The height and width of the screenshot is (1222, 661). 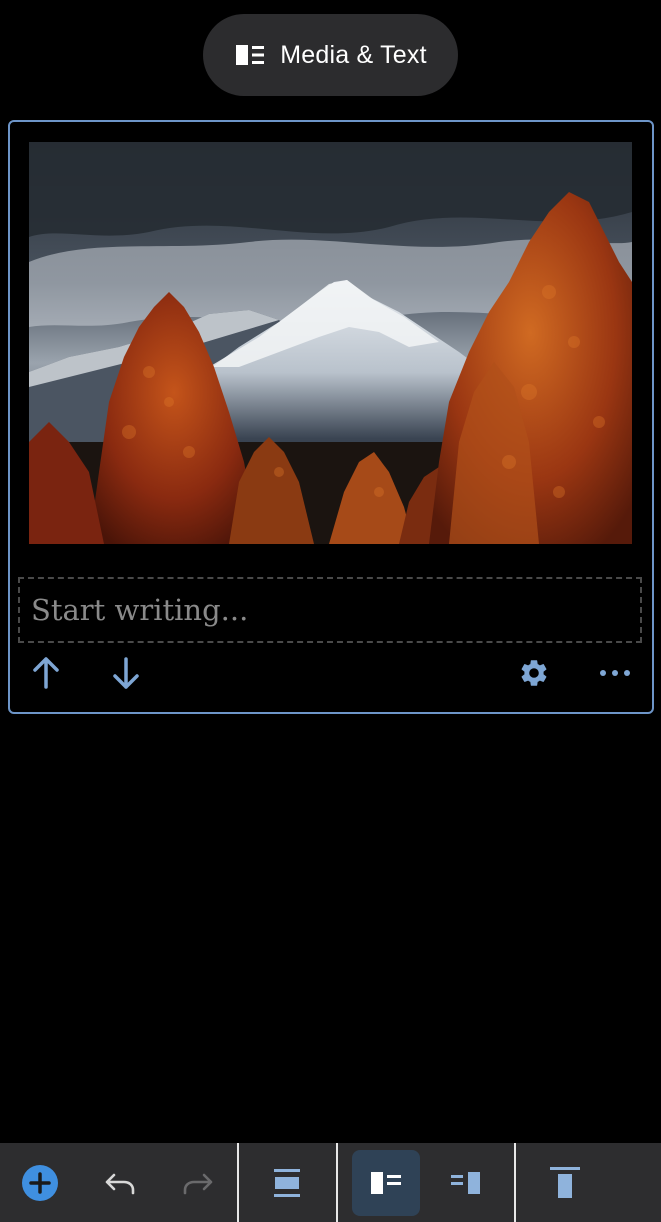 I want to click on undo-button, so click(x=120, y=1182).